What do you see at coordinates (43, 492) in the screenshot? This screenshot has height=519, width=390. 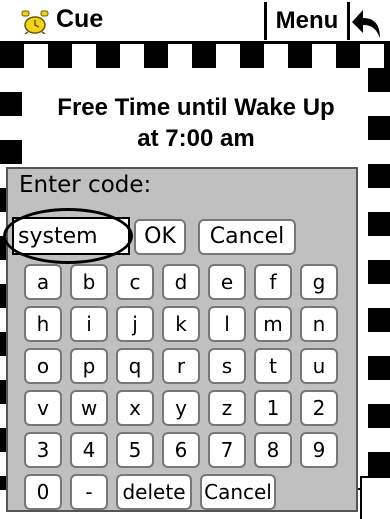 I see `key-0: 0` at bounding box center [43, 492].